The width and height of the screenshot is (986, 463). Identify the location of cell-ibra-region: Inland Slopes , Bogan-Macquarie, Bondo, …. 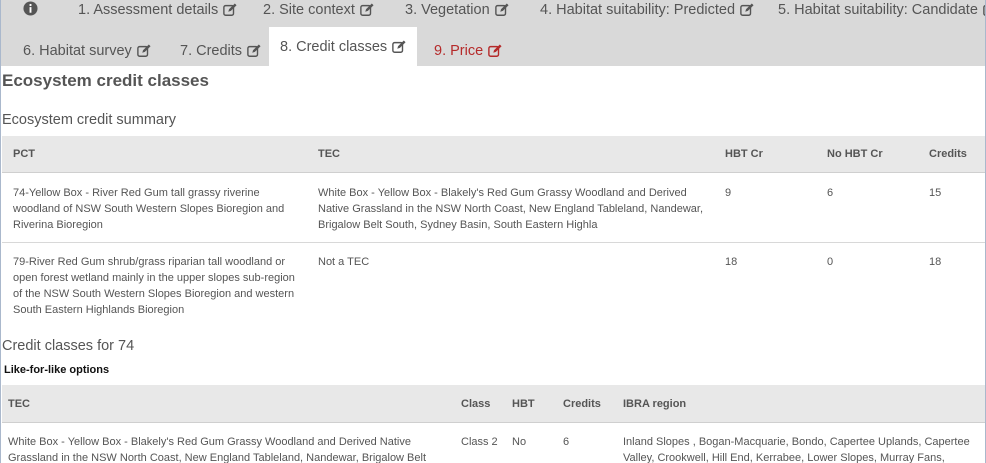
(796, 449).